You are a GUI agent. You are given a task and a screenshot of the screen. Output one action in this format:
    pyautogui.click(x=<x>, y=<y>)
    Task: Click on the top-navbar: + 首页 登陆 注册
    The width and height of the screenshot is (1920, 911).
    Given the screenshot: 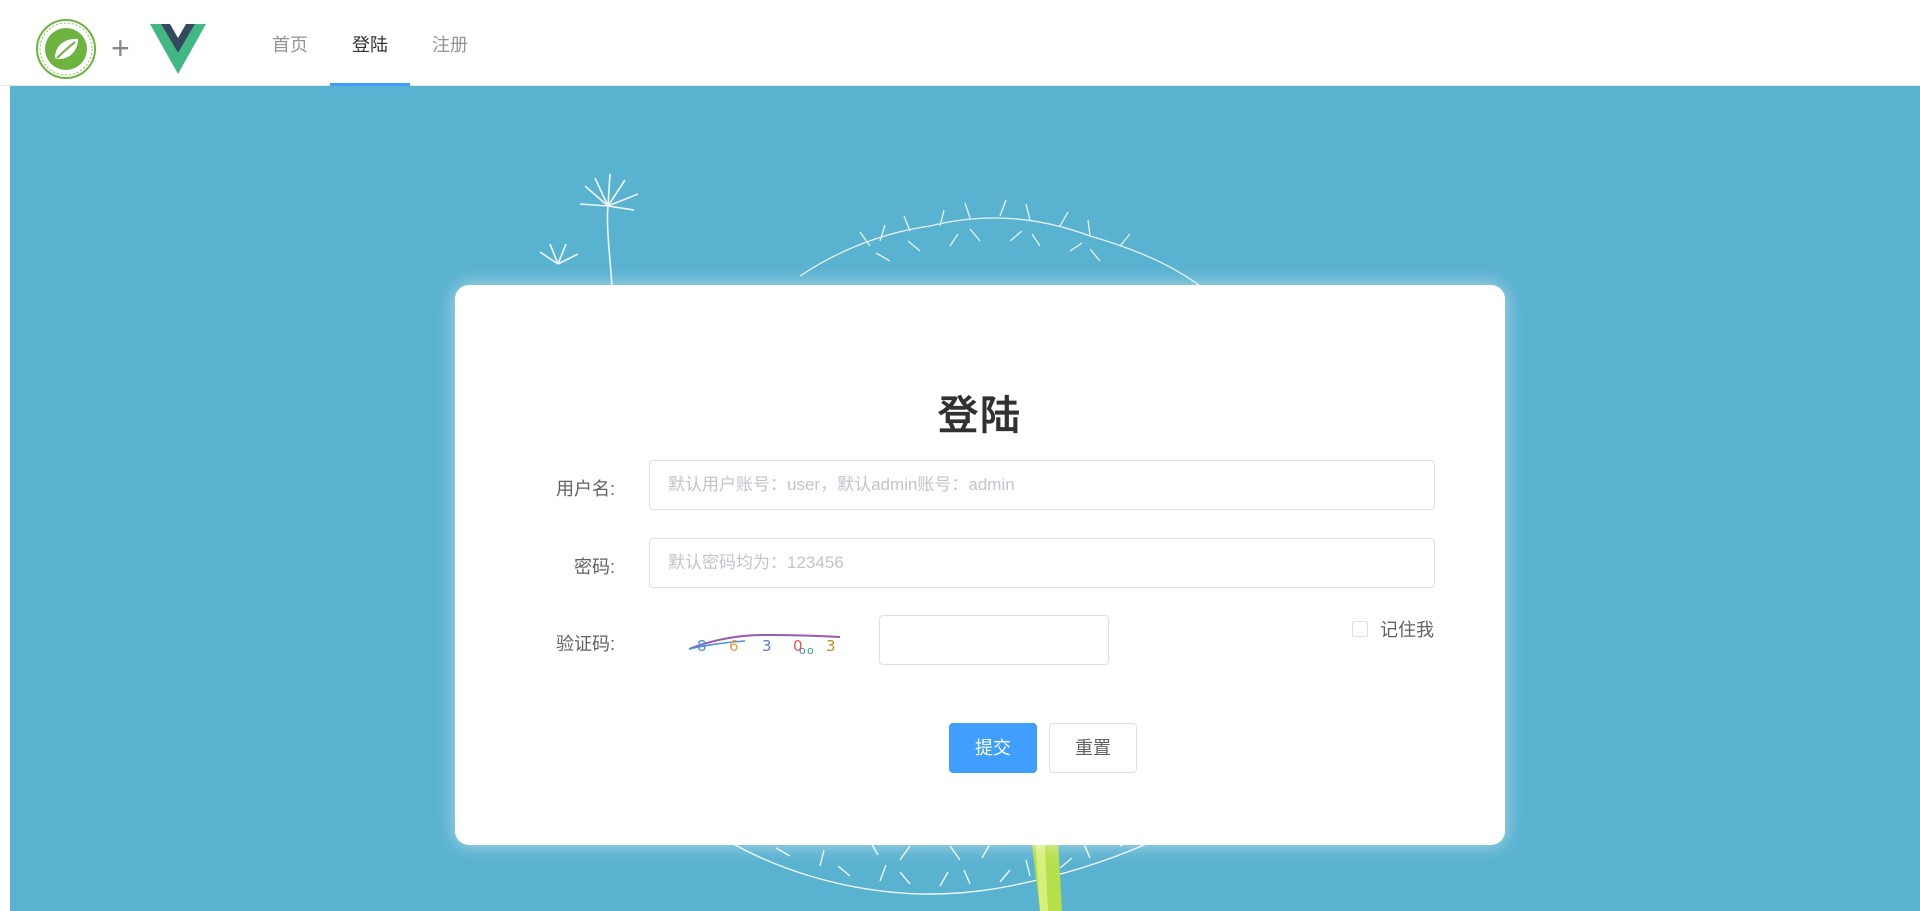 What is the action you would take?
    pyautogui.click(x=960, y=43)
    